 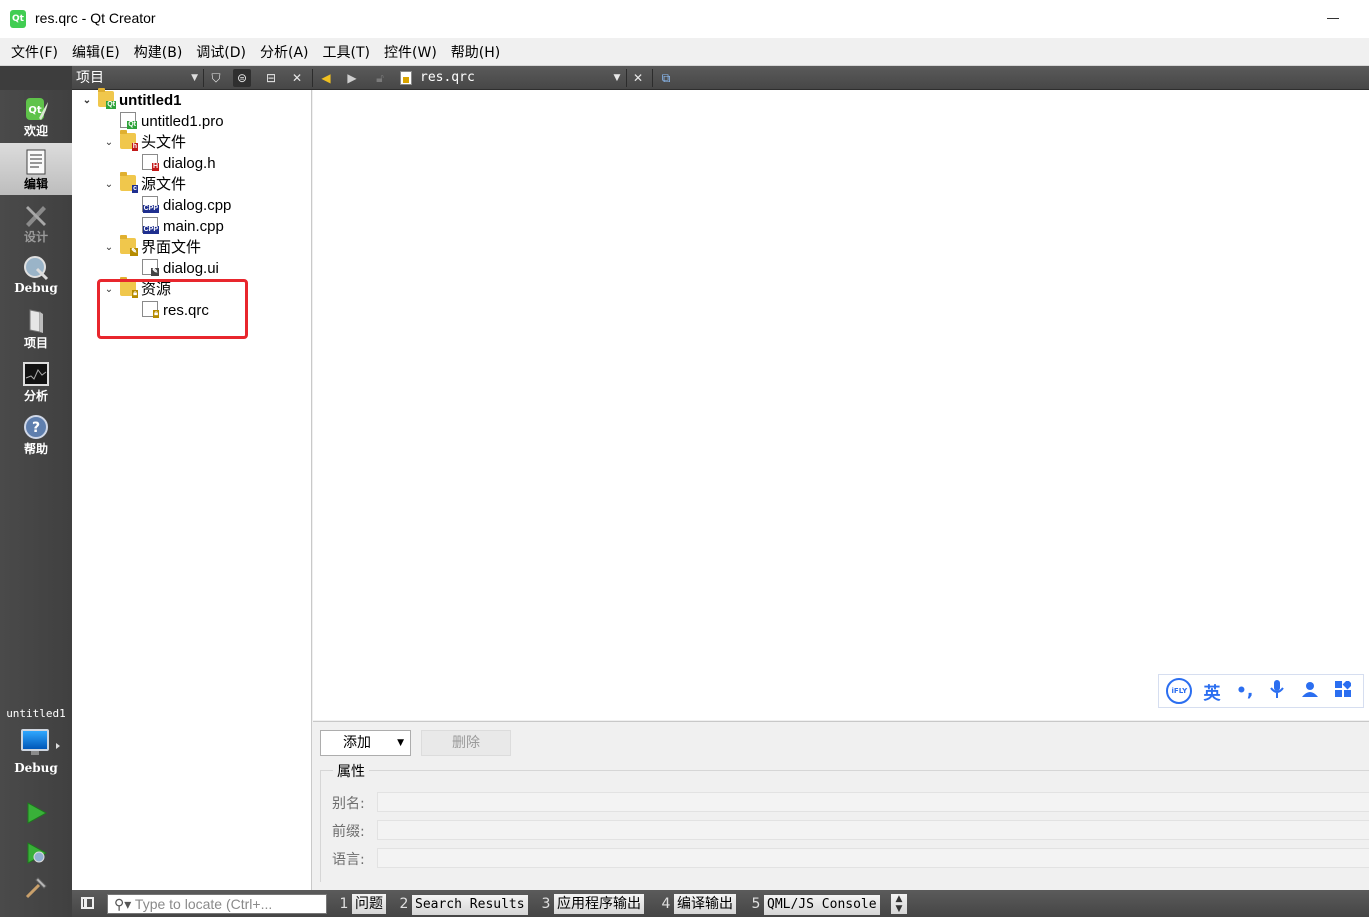 I want to click on punctuation-icon: •,, so click(x=1245, y=691).